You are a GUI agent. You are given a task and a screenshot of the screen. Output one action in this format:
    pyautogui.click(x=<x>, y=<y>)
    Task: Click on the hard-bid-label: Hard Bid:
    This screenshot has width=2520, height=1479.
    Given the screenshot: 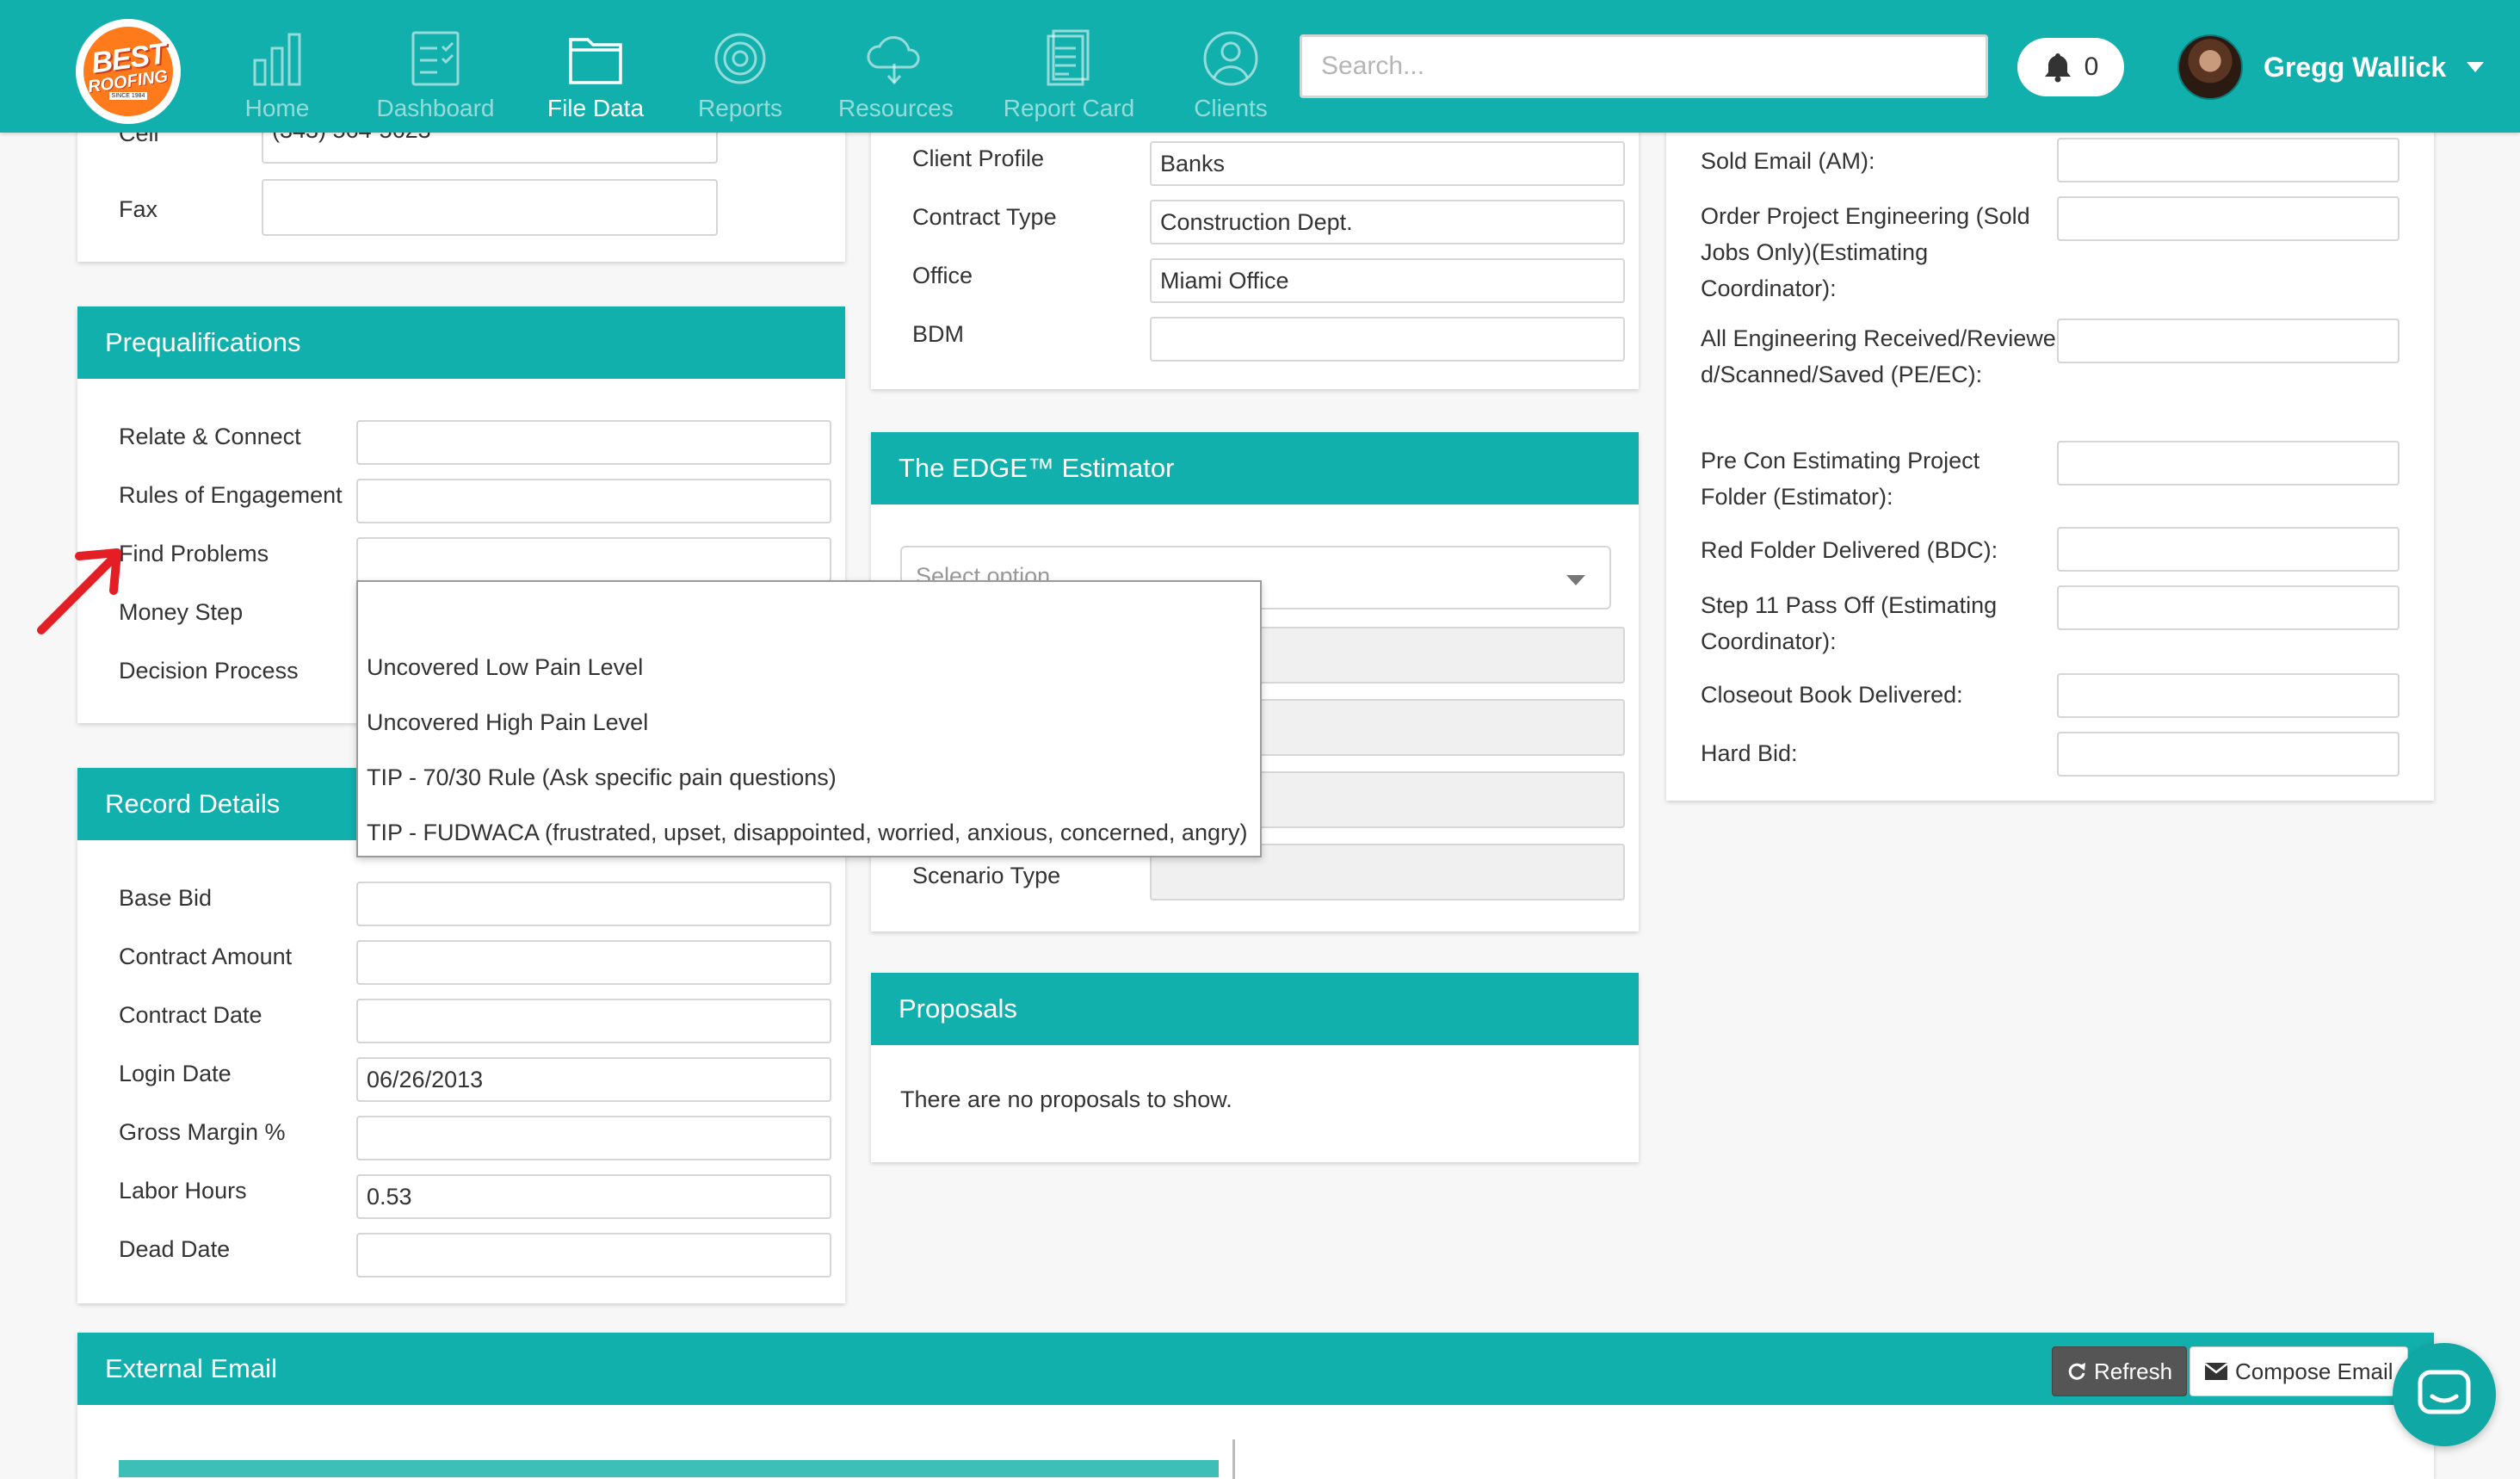 What is the action you would take?
    pyautogui.click(x=1749, y=753)
    